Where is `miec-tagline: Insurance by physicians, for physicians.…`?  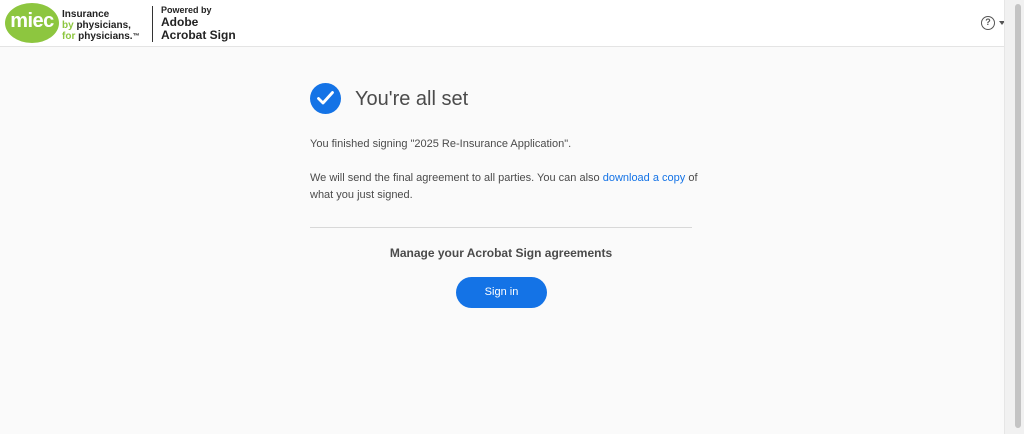 miec-tagline: Insurance by physicians, for physicians.… is located at coordinates (101, 25).